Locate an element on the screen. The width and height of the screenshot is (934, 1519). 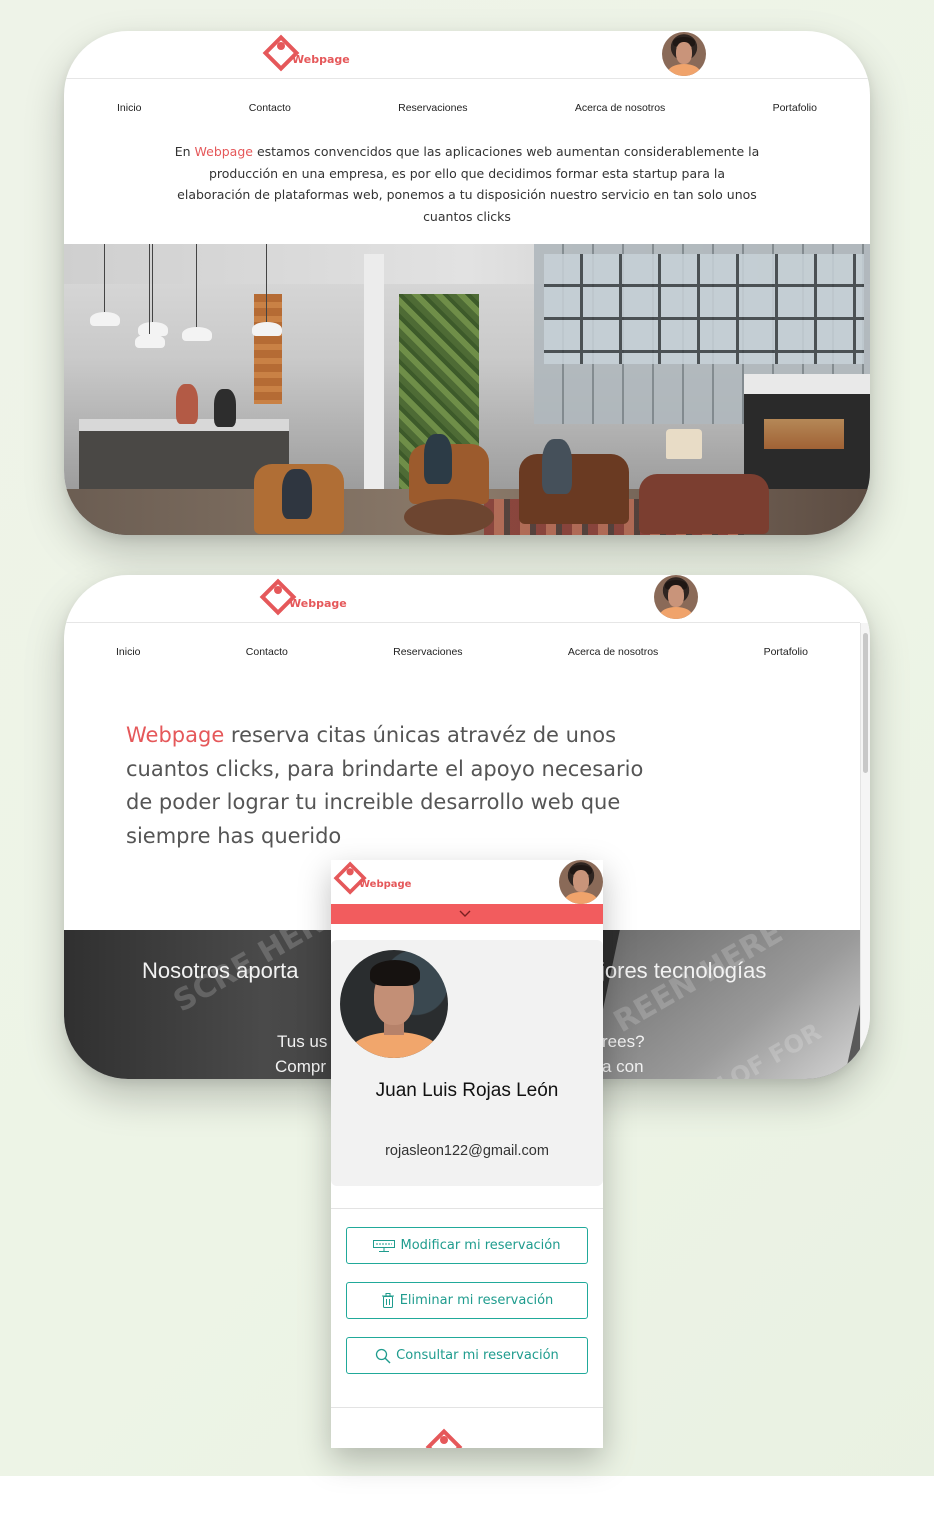
header-divider is located at coordinates (467, 78).